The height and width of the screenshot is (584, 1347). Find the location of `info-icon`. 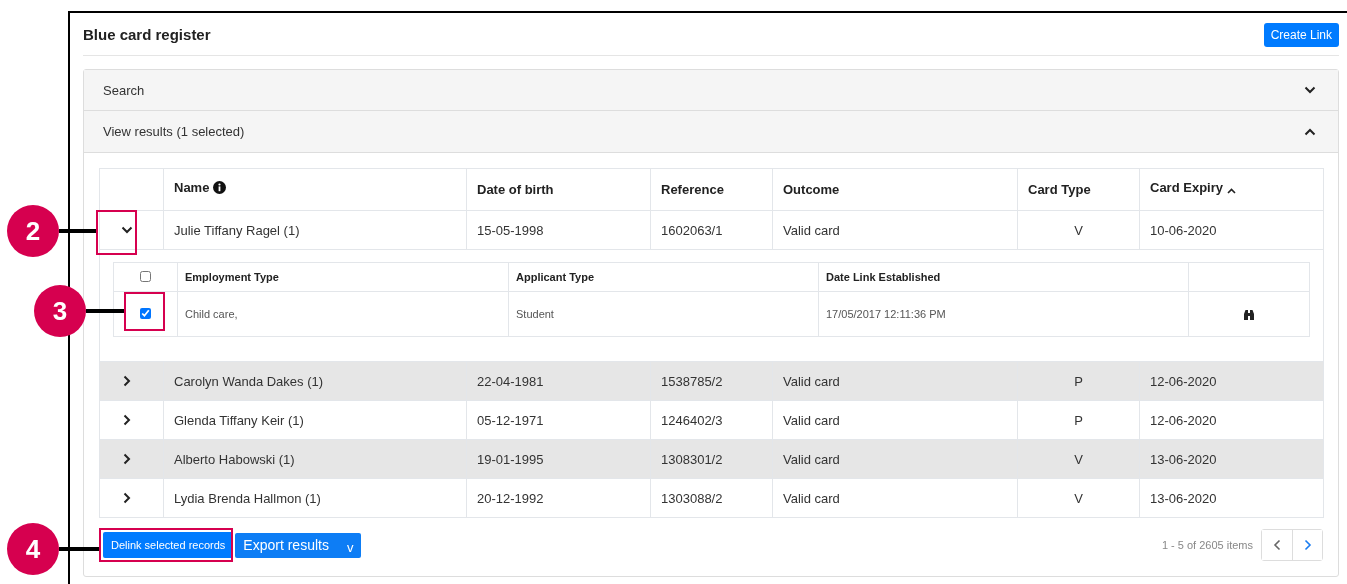

info-icon is located at coordinates (220, 187).